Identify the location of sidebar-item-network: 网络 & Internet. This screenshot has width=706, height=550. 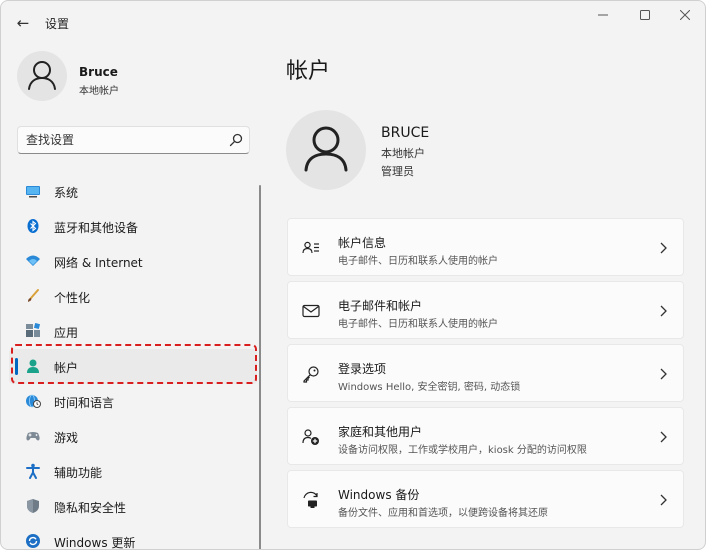
(133, 261).